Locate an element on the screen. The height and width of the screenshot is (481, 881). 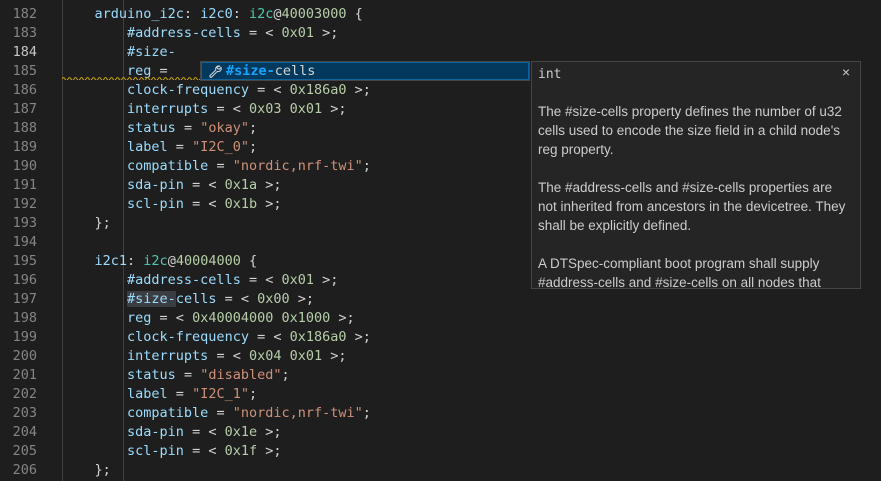
line-number: 199 is located at coordinates (24, 337).